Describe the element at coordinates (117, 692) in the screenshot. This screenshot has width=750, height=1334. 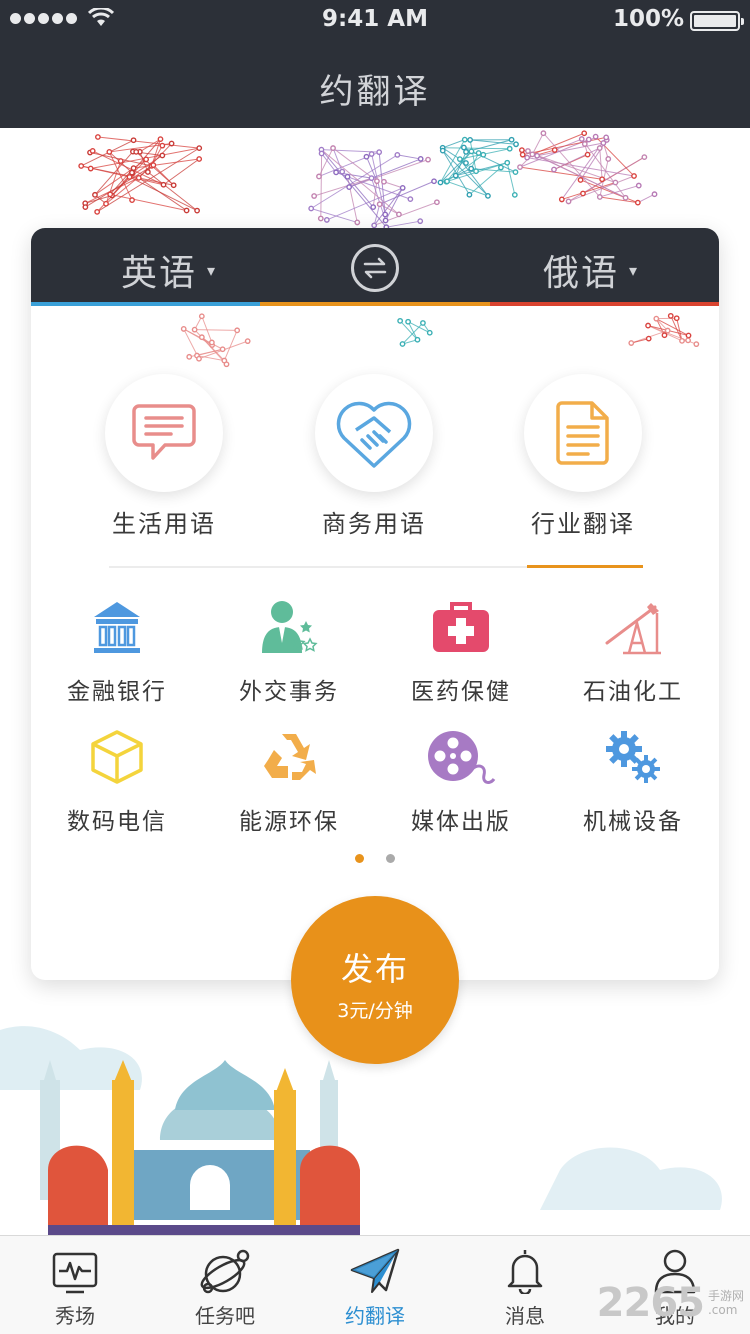
I see `industry-label: 金融银行` at that location.